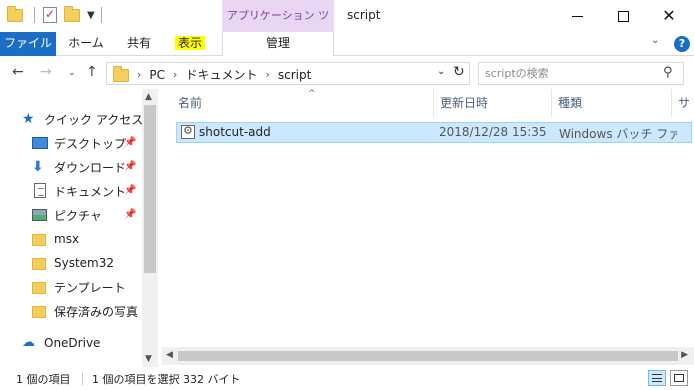 The height and width of the screenshot is (390, 694). I want to click on column-header-name: 名前 ^, so click(303, 103).